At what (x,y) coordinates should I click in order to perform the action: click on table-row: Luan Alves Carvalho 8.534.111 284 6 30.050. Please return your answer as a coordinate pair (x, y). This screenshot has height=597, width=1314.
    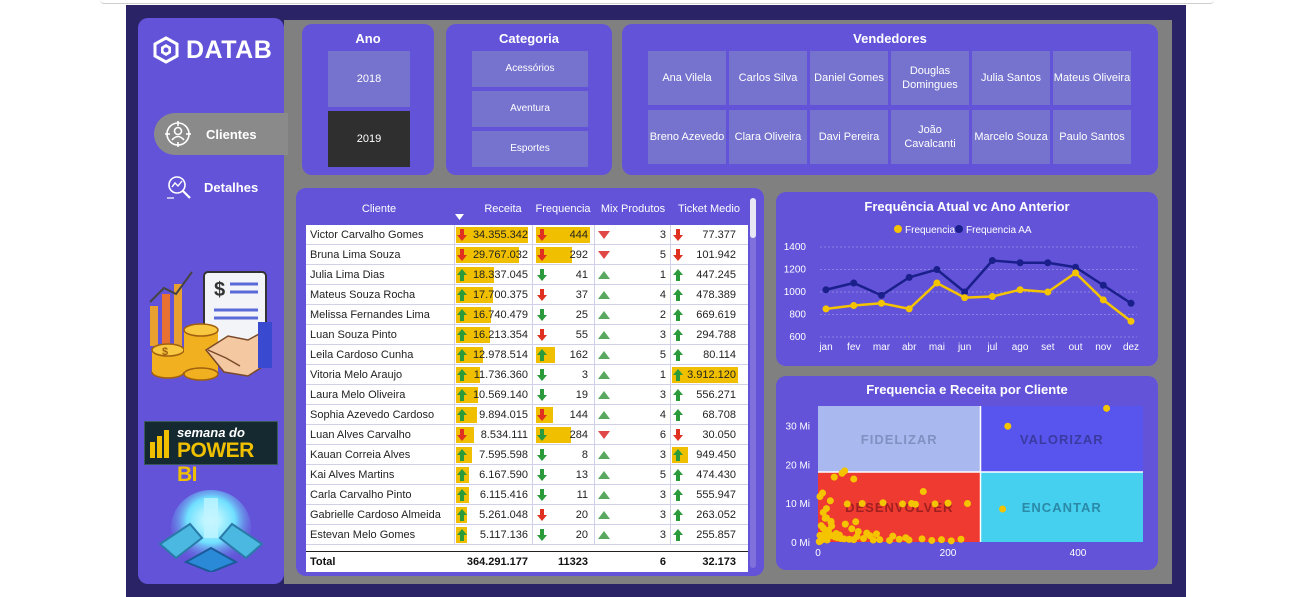
    Looking at the image, I should click on (527, 435).